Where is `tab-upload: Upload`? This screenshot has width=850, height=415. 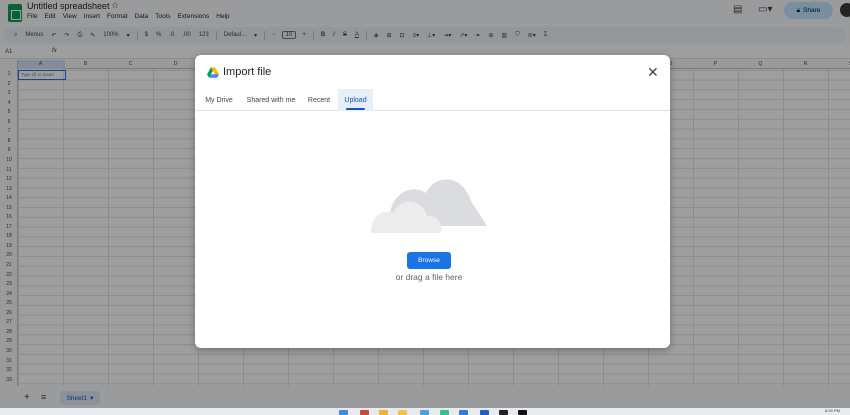
tab-upload: Upload is located at coordinates (355, 100).